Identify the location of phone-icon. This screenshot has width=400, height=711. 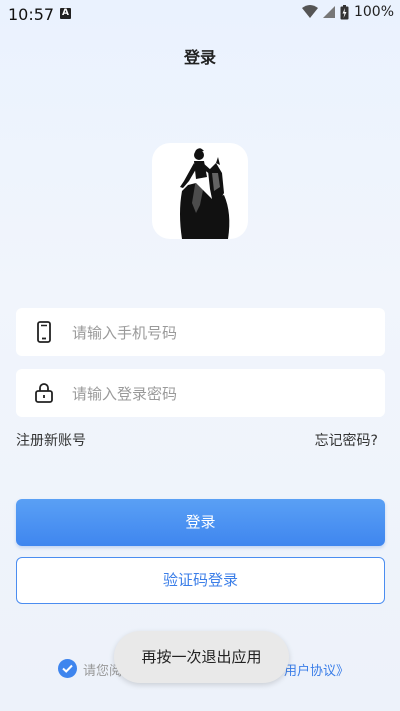
(44, 332).